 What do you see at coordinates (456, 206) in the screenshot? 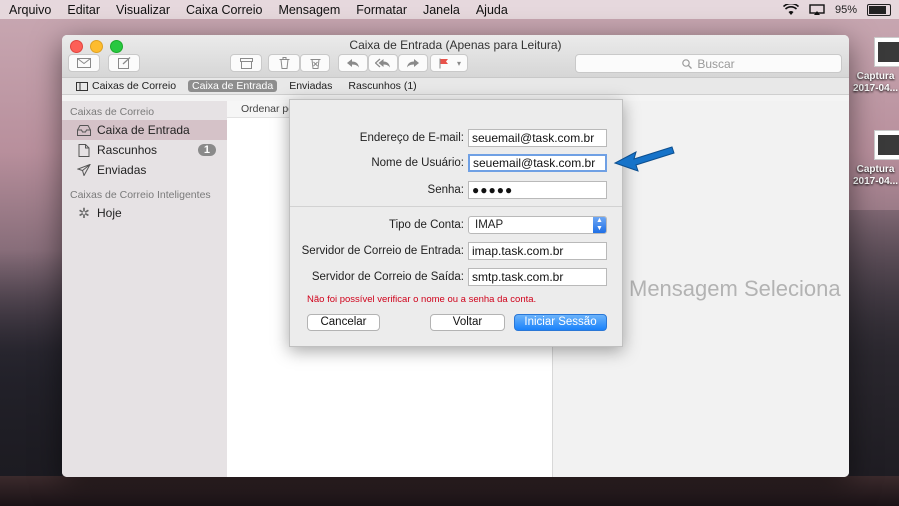
I see `divider` at bounding box center [456, 206].